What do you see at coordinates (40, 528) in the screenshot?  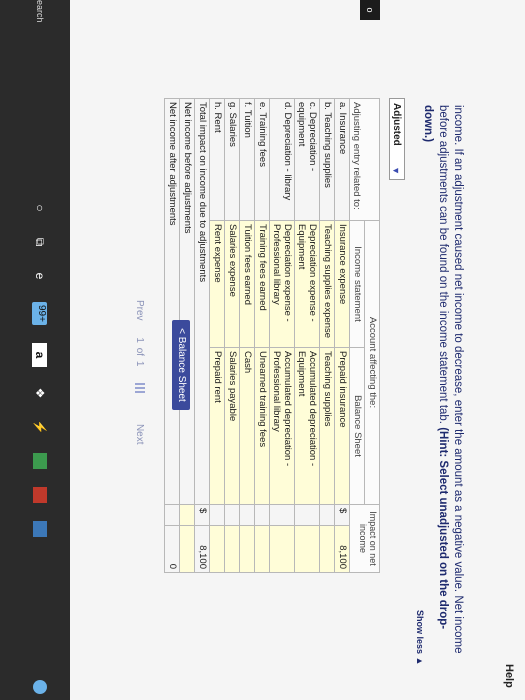 I see `app-icon-blue` at bounding box center [40, 528].